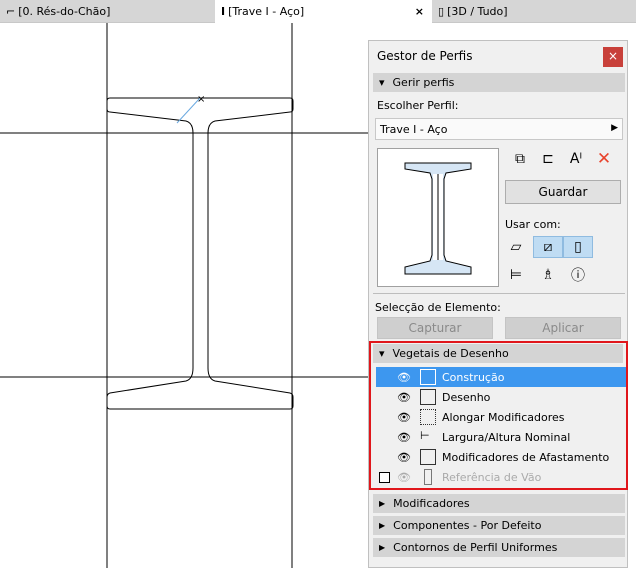 The image size is (636, 568). I want to click on use-with-label: Usar com:, so click(533, 224).